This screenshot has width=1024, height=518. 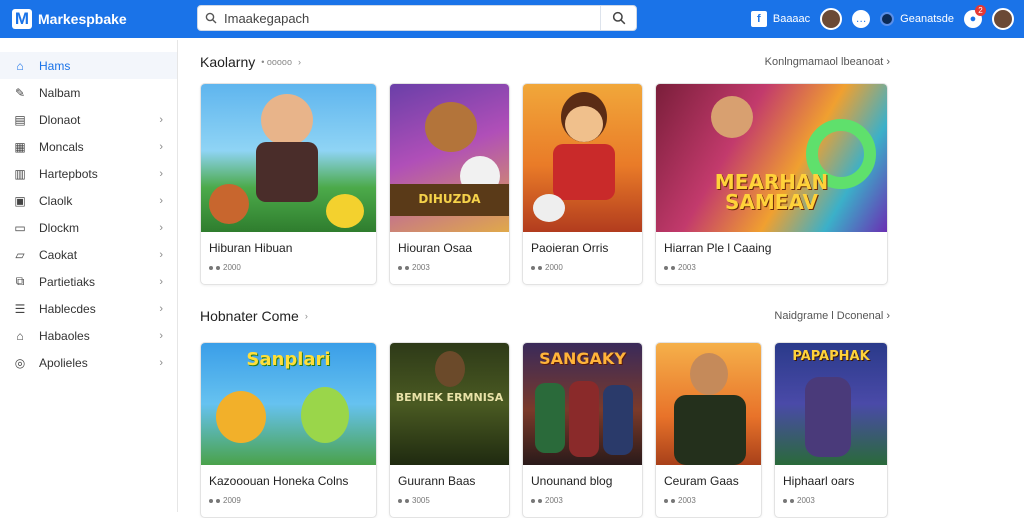 What do you see at coordinates (88, 65) in the screenshot?
I see `sidebar-item-hams: ⌂ Hams` at bounding box center [88, 65].